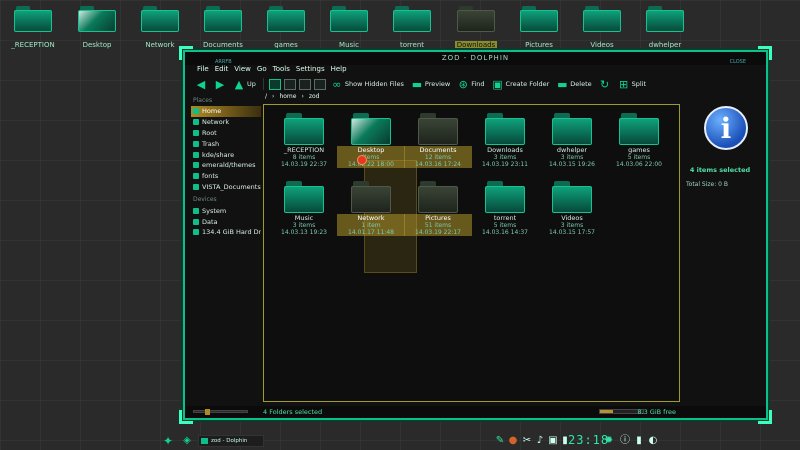 The height and width of the screenshot is (450, 800). I want to click on folder-item-pictures: Pictures 51 items 14.03.19 22:17, so click(438, 208).